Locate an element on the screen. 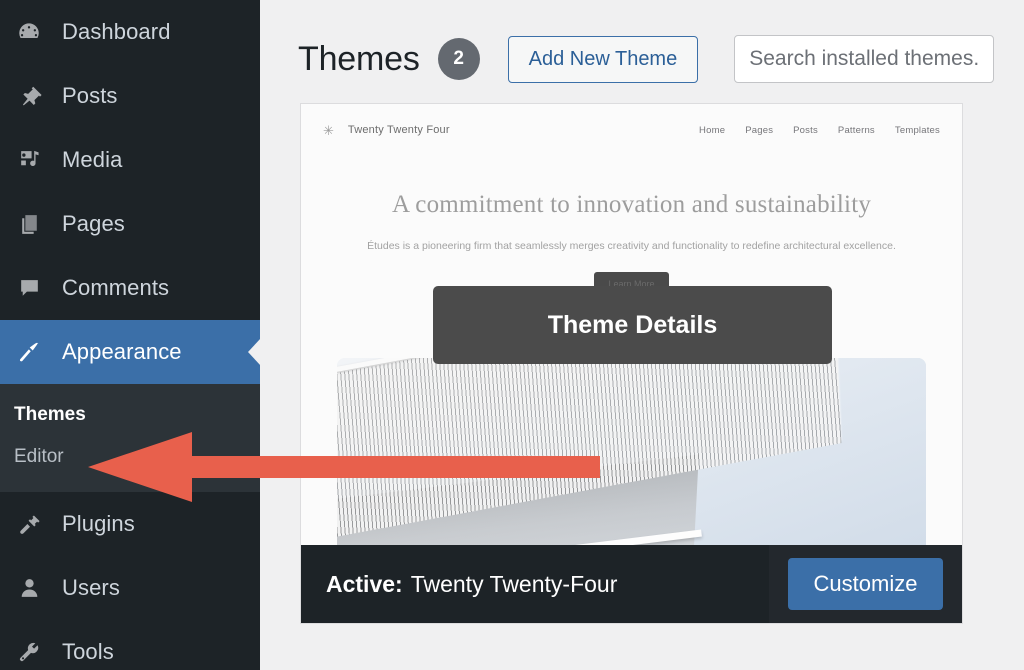 The height and width of the screenshot is (670, 1024). nav-item-home: Home is located at coordinates (712, 130).